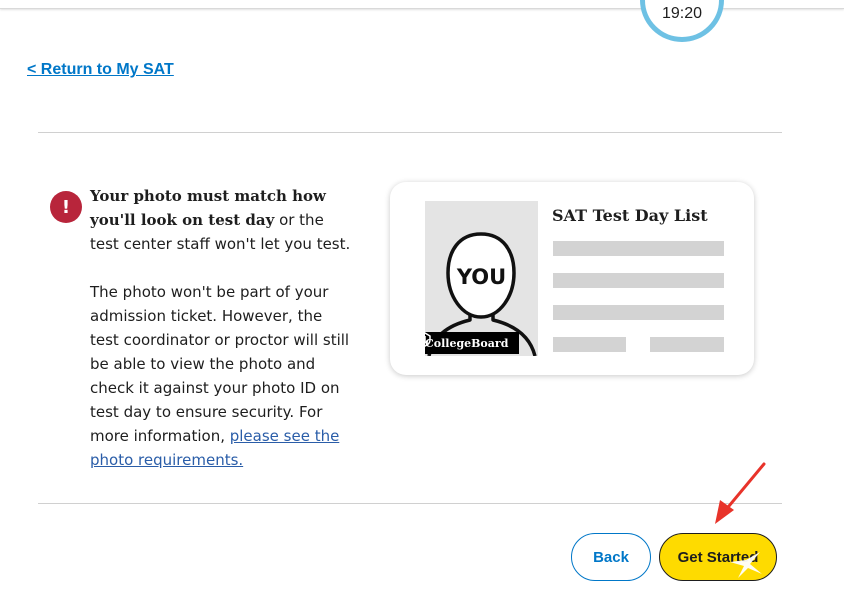 Image resolution: width=844 pixels, height=595 pixels. I want to click on divider-top, so click(410, 132).